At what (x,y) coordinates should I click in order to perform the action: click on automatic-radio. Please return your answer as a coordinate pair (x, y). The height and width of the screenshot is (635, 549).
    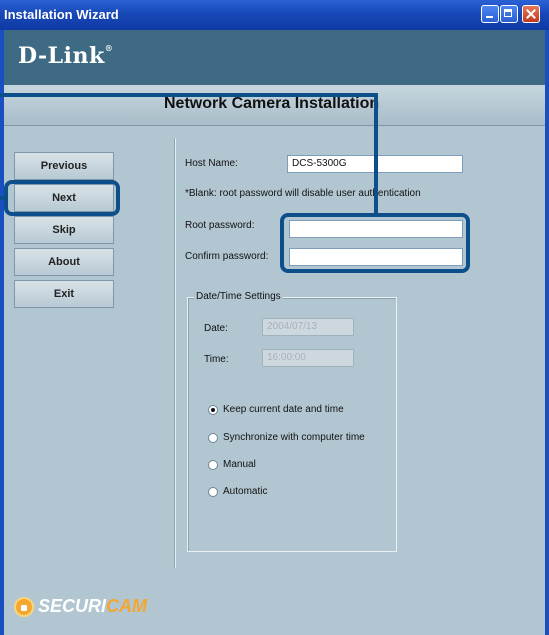
    Looking at the image, I should click on (213, 492).